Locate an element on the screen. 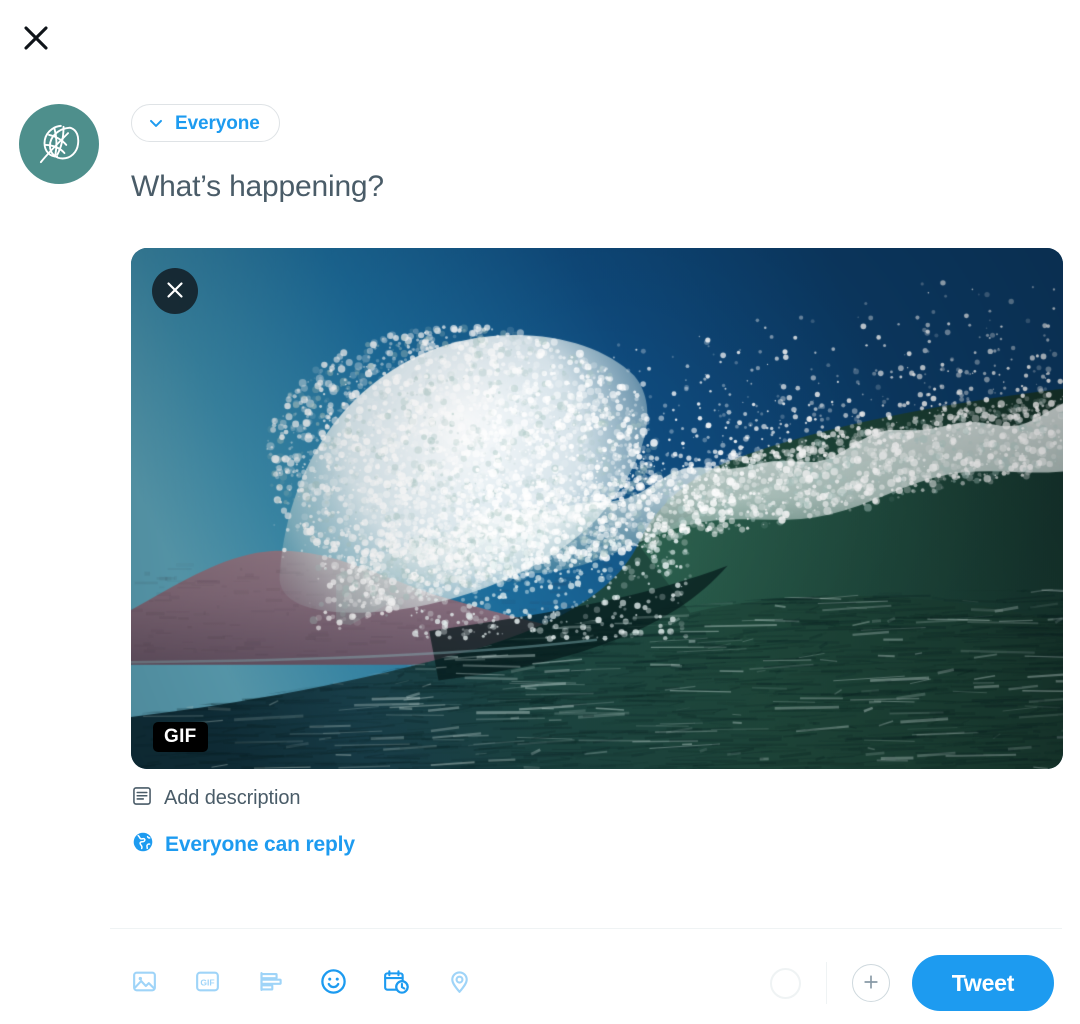 Image resolution: width=1080 pixels, height=1024 pixels. emoji-picker-button is located at coordinates (333, 983).